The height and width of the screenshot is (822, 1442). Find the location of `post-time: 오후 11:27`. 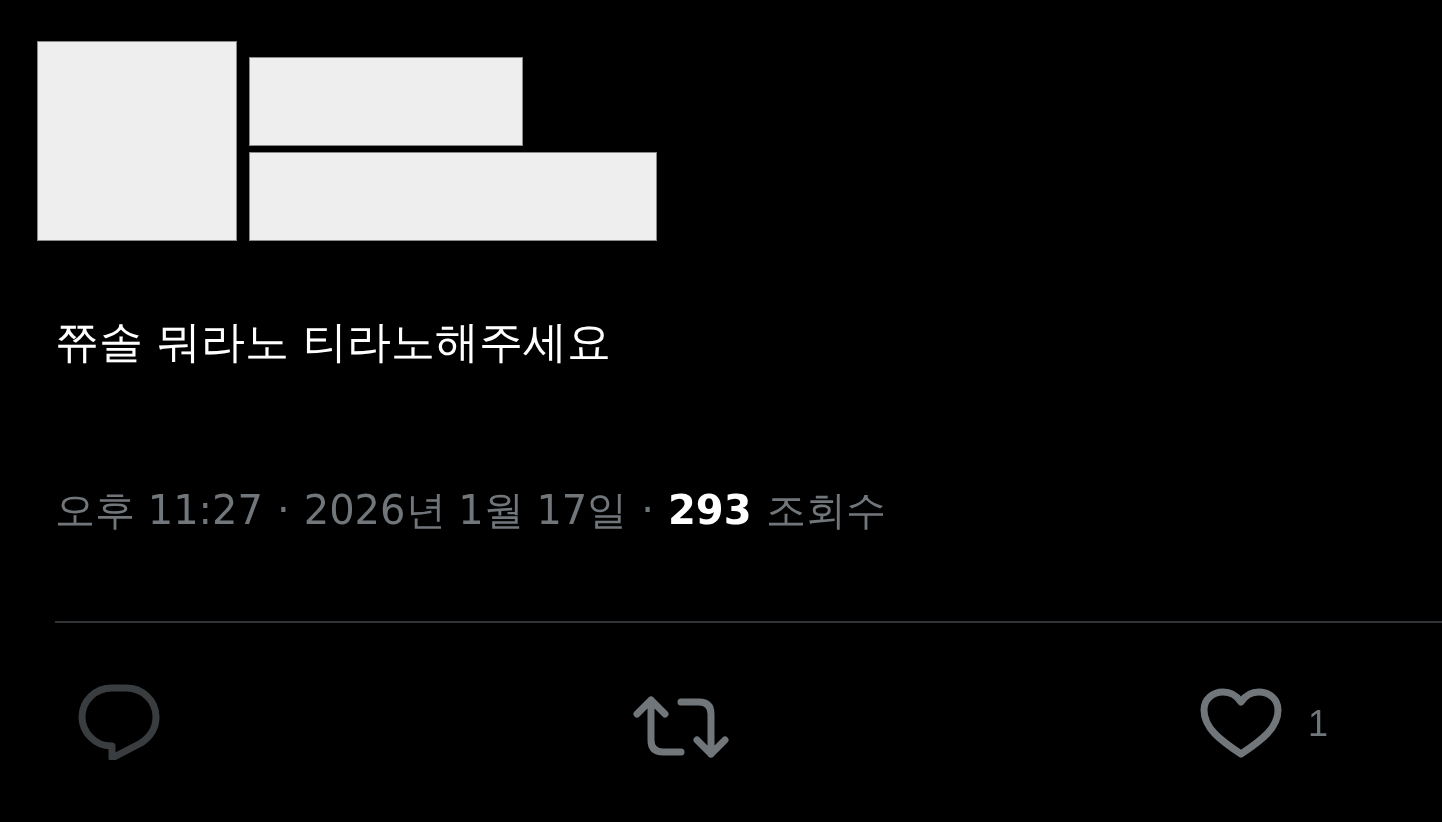

post-time: 오후 11:27 is located at coordinates (159, 510).